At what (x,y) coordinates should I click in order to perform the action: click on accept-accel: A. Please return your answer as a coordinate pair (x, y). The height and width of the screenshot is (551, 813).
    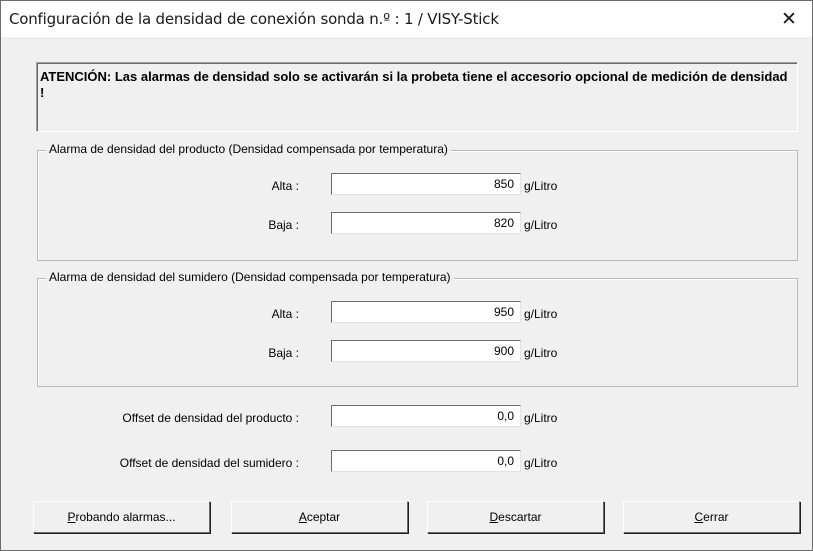
    Looking at the image, I should click on (302, 517).